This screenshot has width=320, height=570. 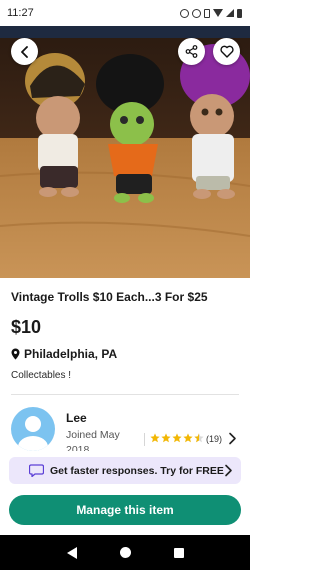 I want to click on promo-text: Get faster responses. Try for FREE, so click(x=137, y=470).